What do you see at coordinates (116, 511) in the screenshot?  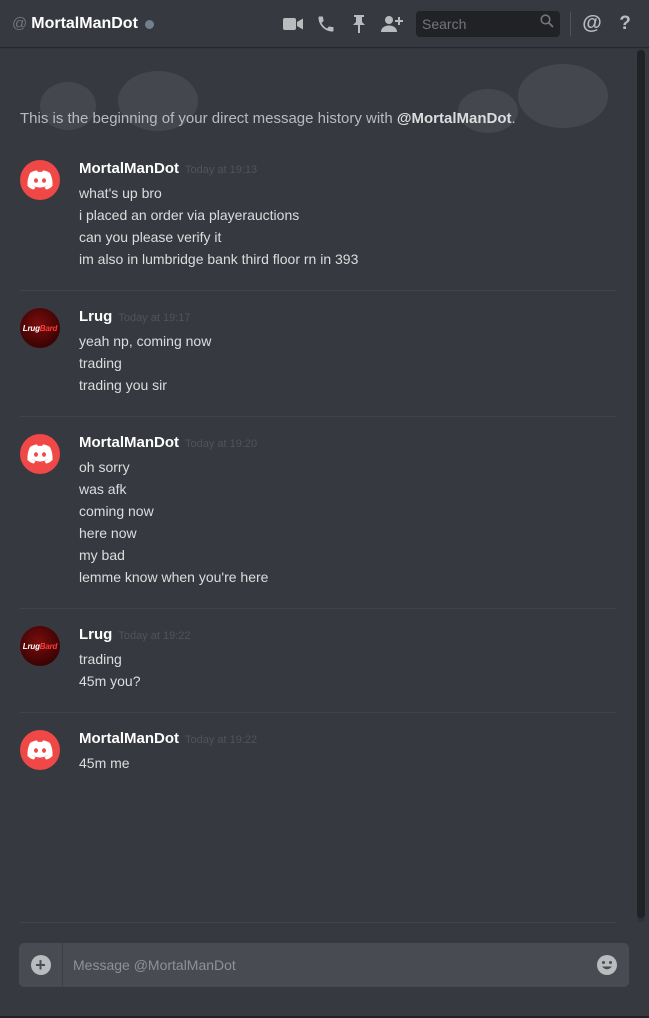 I see `message-text: coming now` at bounding box center [116, 511].